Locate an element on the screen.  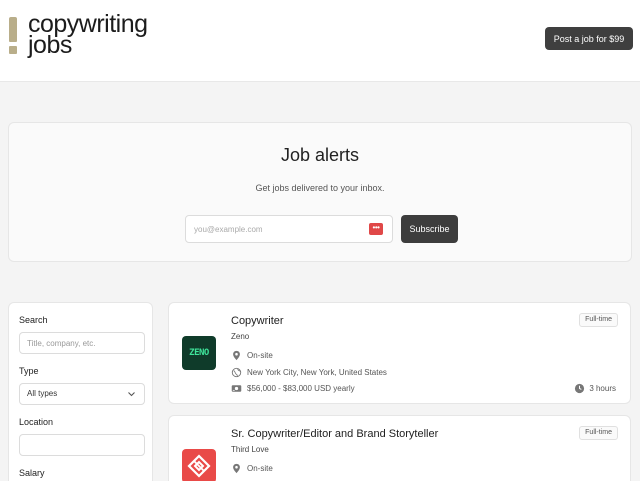
password-manager-icon: ••• is located at coordinates (376, 229).